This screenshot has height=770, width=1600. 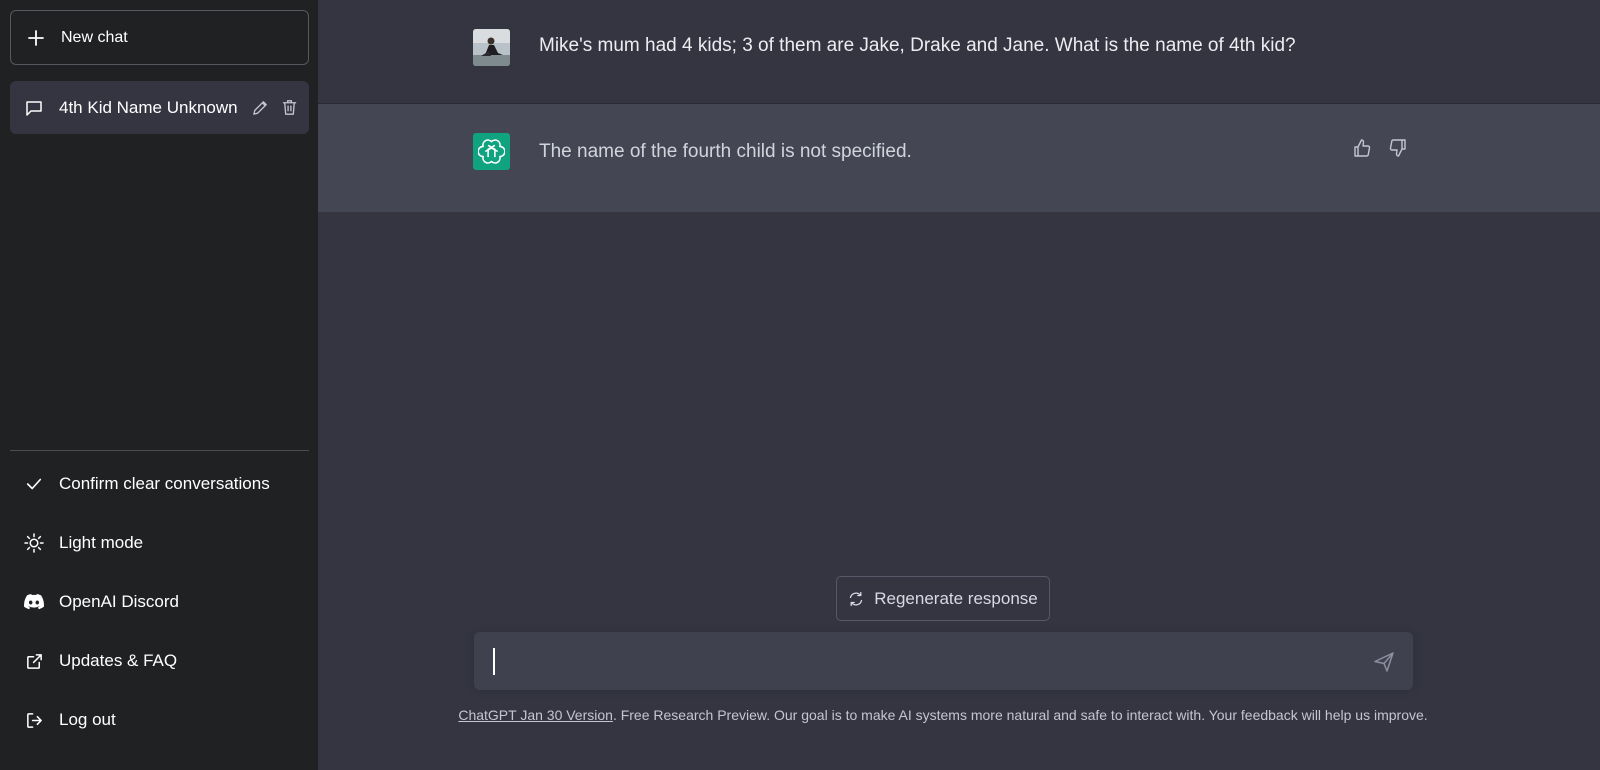 I want to click on external-link-icon, so click(x=34, y=661).